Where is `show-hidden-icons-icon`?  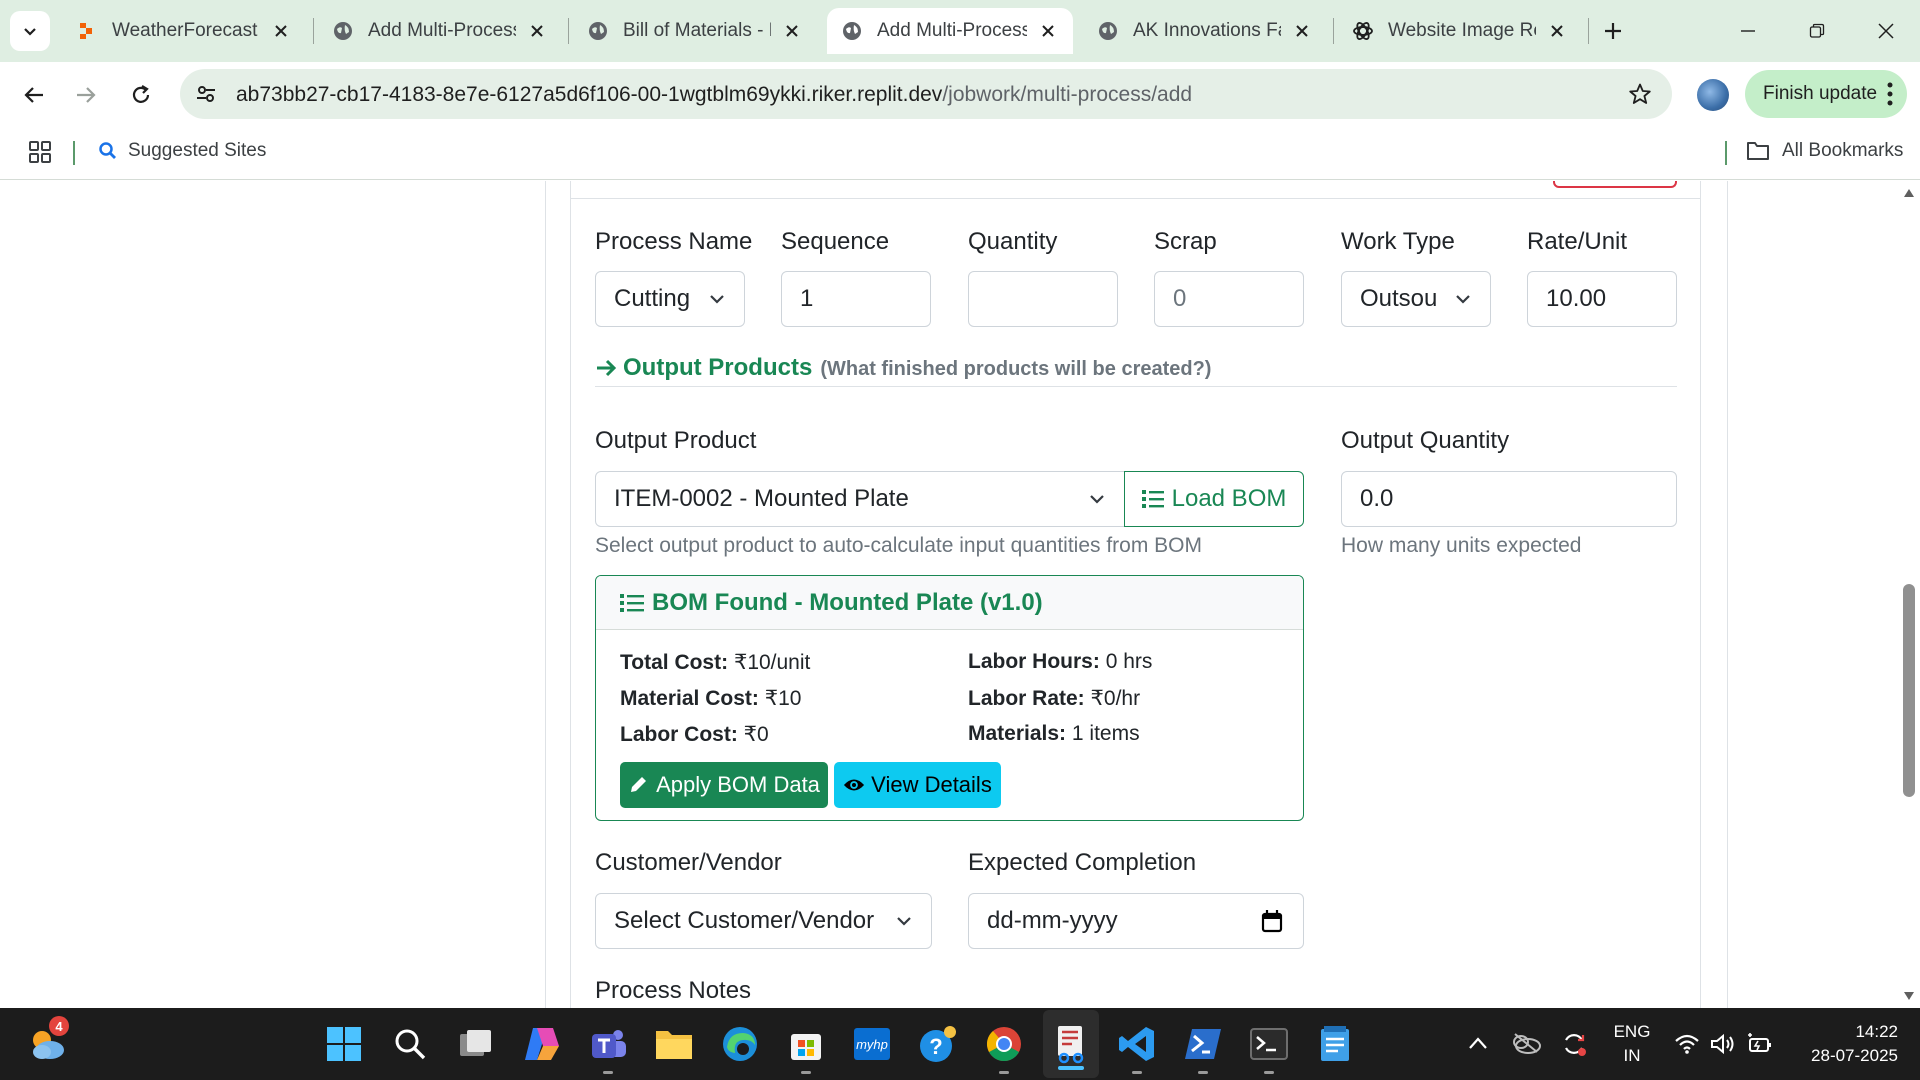 show-hidden-icons-icon is located at coordinates (1478, 1043).